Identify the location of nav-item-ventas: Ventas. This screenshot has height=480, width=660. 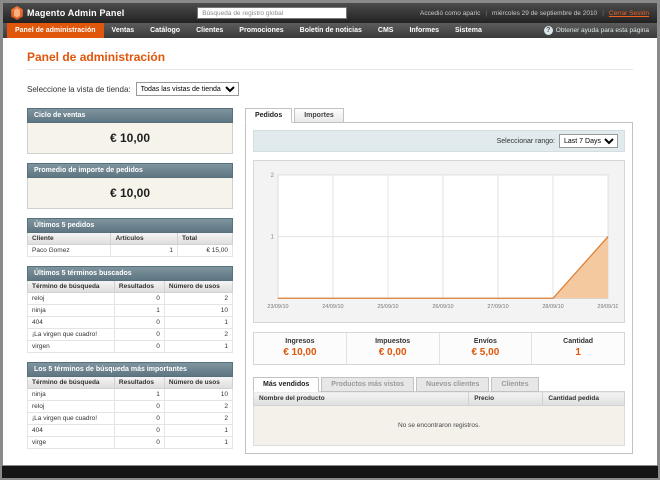
(123, 30).